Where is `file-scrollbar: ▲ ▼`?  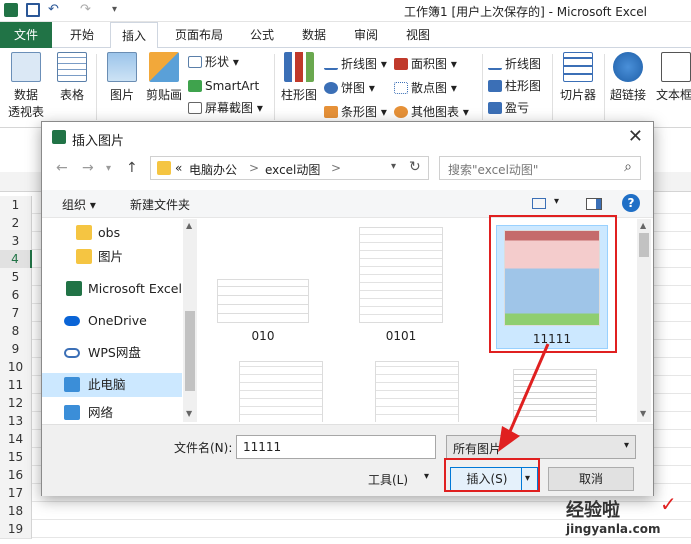
file-scrollbar: ▲ ▼ is located at coordinates (644, 320).